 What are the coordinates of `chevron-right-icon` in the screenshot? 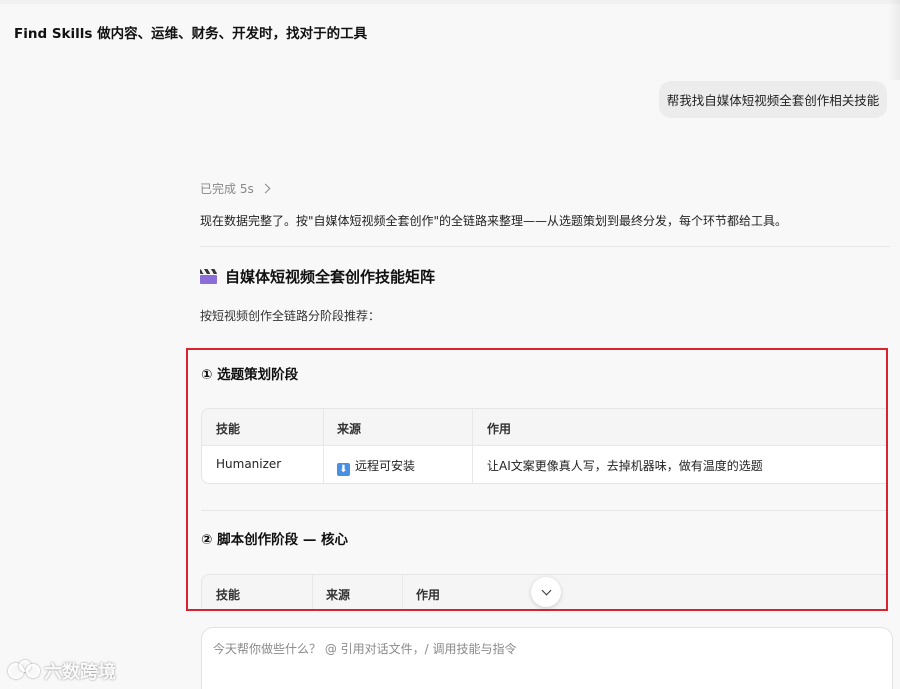 It's located at (265, 188).